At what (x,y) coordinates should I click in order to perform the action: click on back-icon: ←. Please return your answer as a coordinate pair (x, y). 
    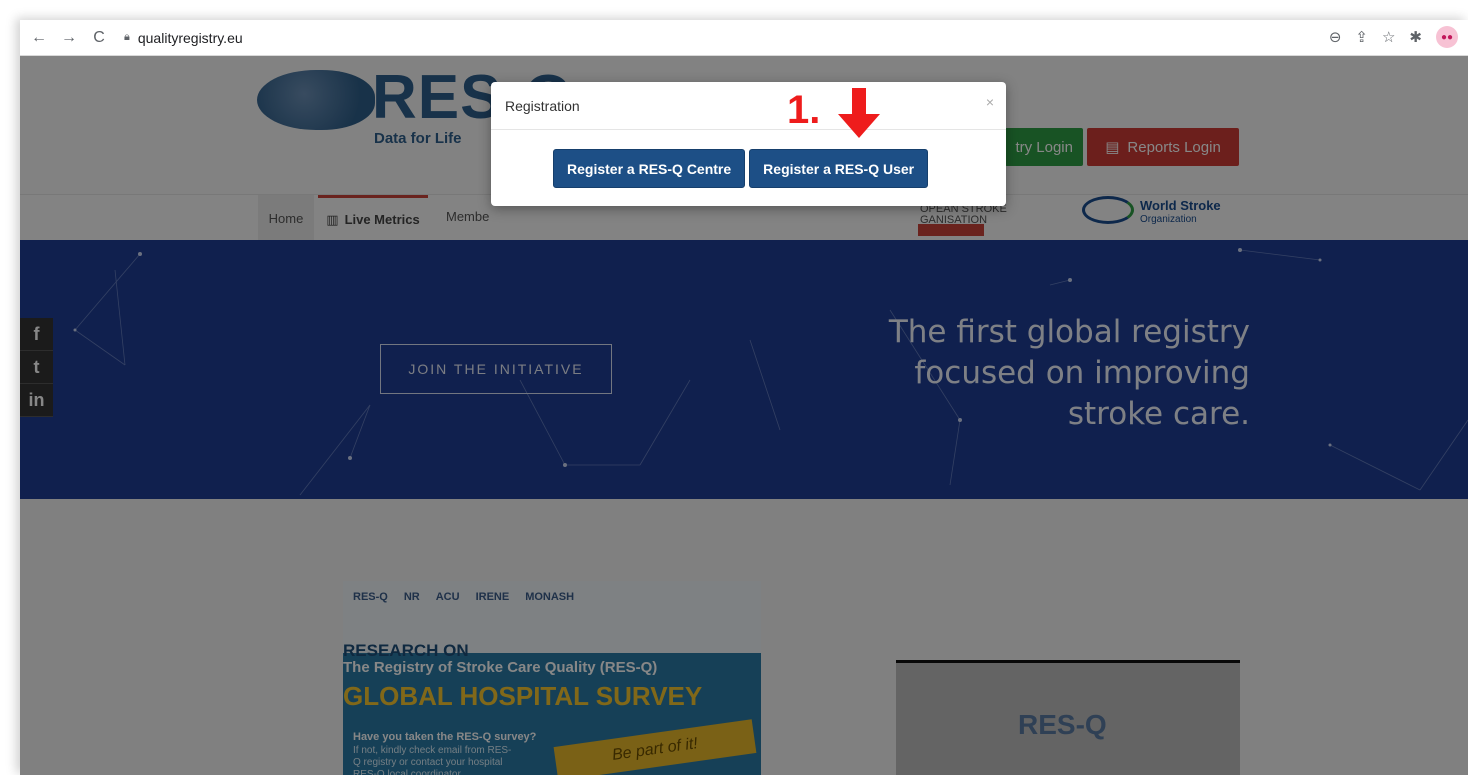
    Looking at the image, I should click on (39, 38).